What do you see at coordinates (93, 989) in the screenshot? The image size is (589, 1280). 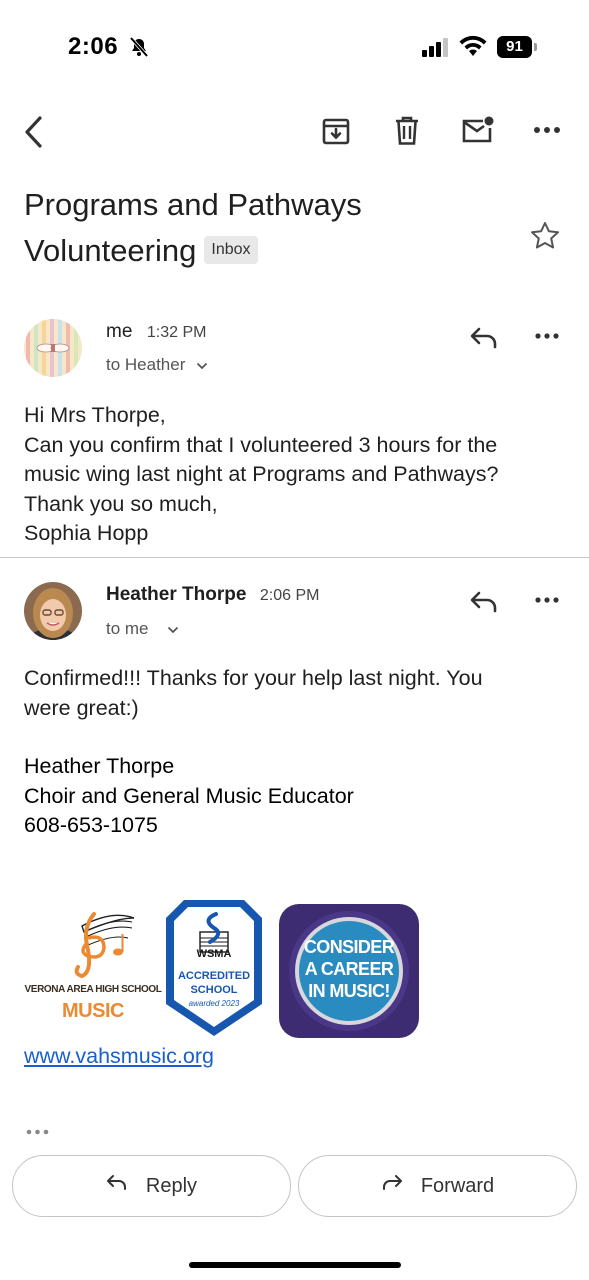 I see `verona-logo-text: VERONA AREA HIGH SCHOOL` at bounding box center [93, 989].